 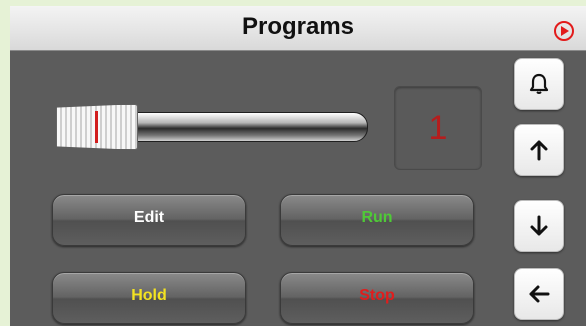 I want to click on title-bar: Programs, so click(x=298, y=28).